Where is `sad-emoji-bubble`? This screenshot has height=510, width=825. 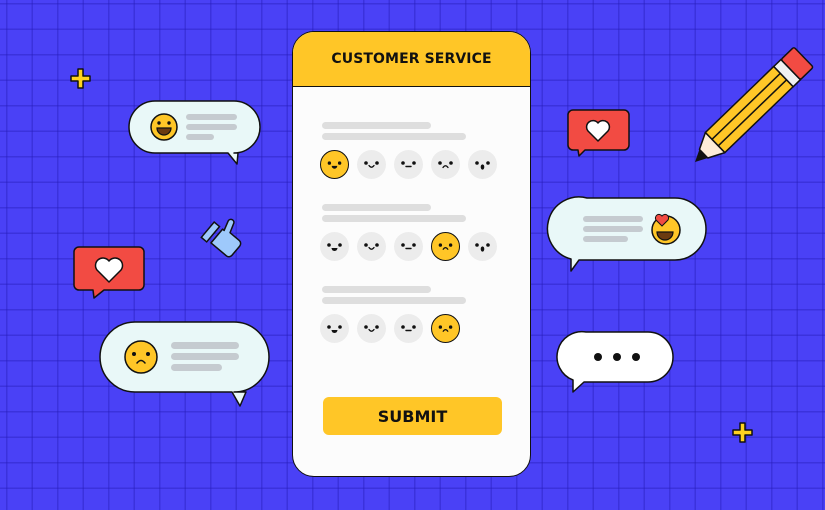 sad-emoji-bubble is located at coordinates (184, 364).